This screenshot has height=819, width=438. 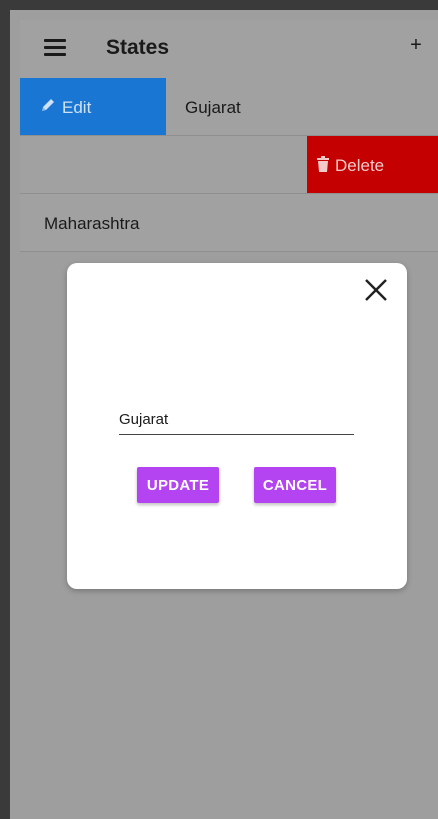 What do you see at coordinates (229, 223) in the screenshot?
I see `list-item-maharashtra: Maharashtra` at bounding box center [229, 223].